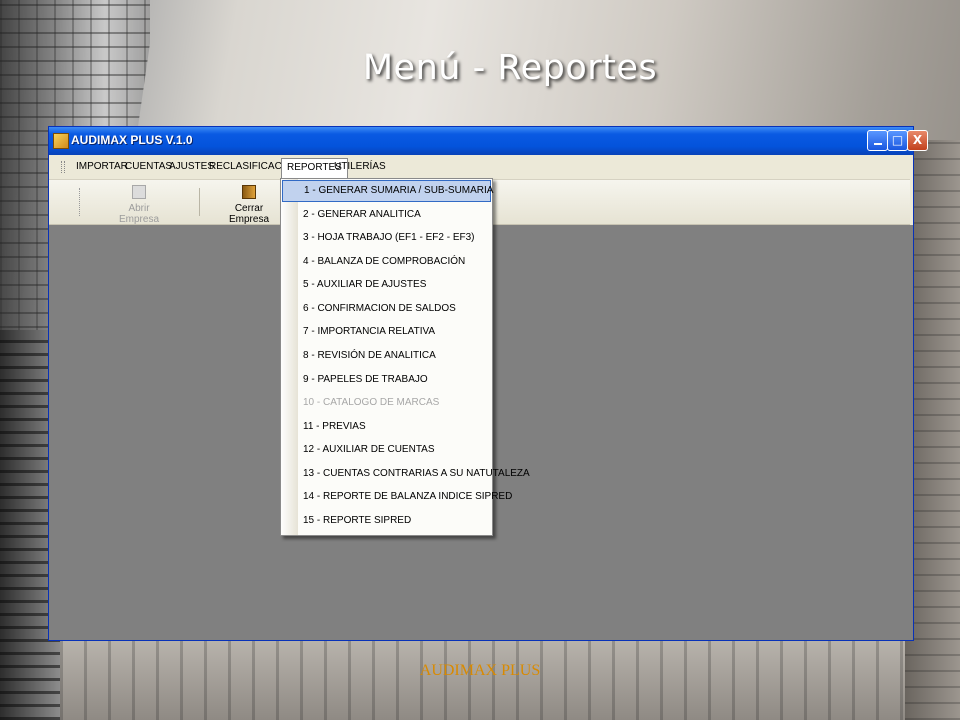 The width and height of the screenshot is (960, 720). What do you see at coordinates (877, 140) in the screenshot?
I see `minimize-button` at bounding box center [877, 140].